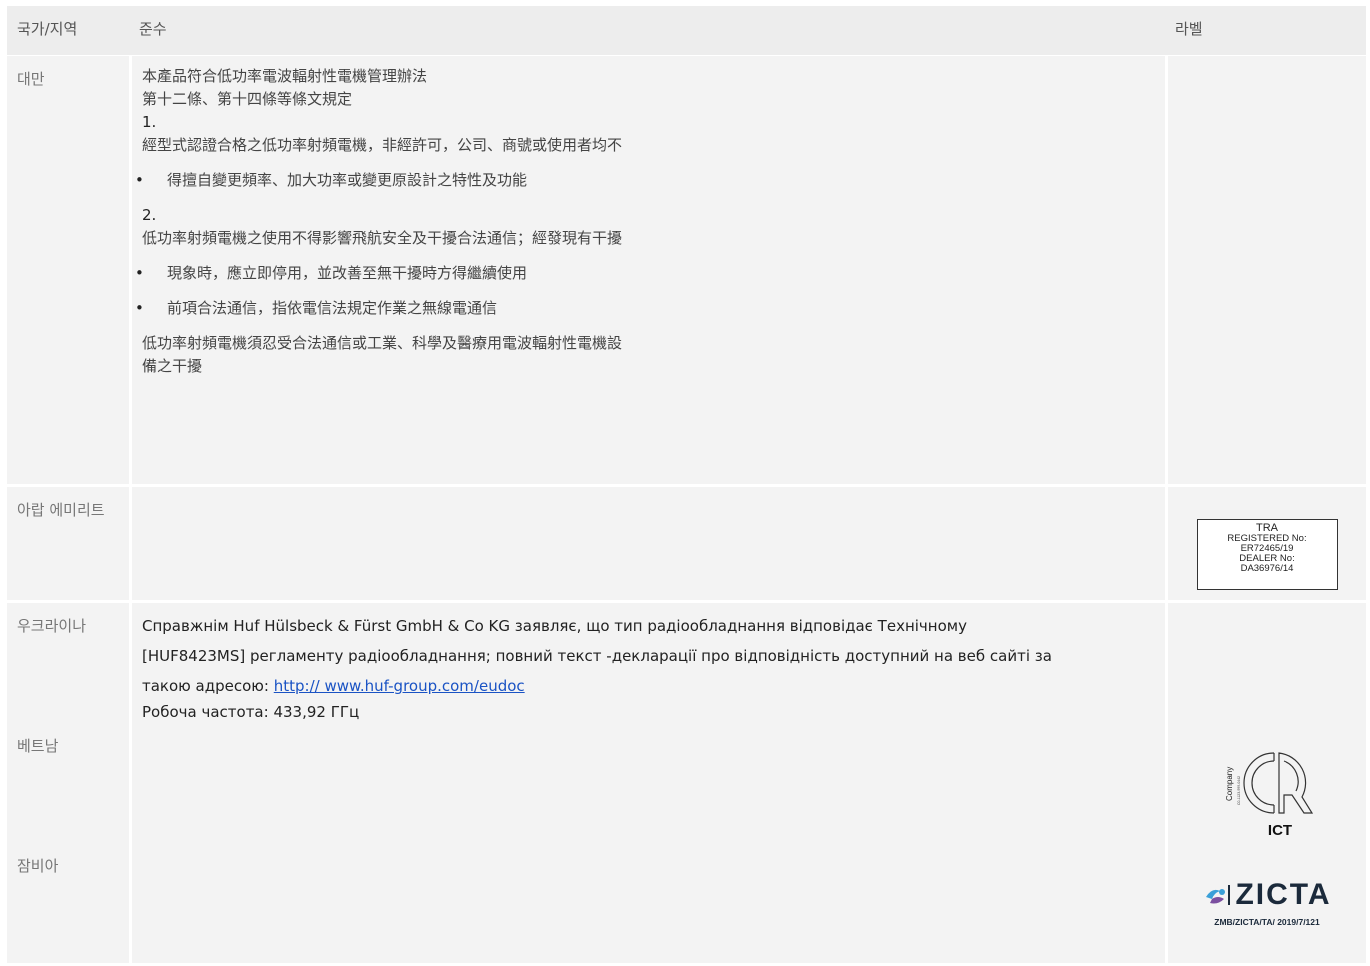  I want to click on label-taiwan, so click(1265, 270).